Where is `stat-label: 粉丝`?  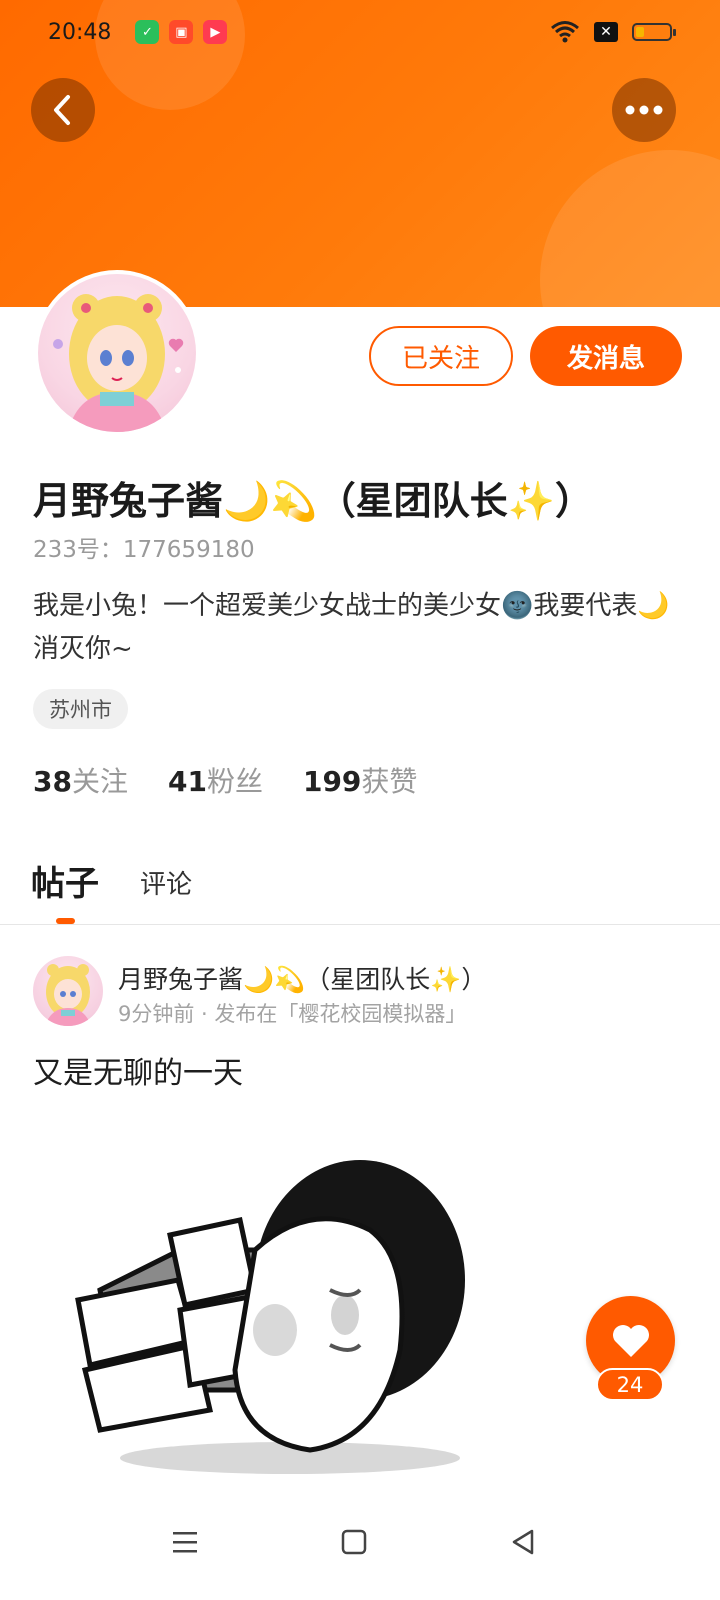
stat-label: 粉丝 is located at coordinates (234, 781).